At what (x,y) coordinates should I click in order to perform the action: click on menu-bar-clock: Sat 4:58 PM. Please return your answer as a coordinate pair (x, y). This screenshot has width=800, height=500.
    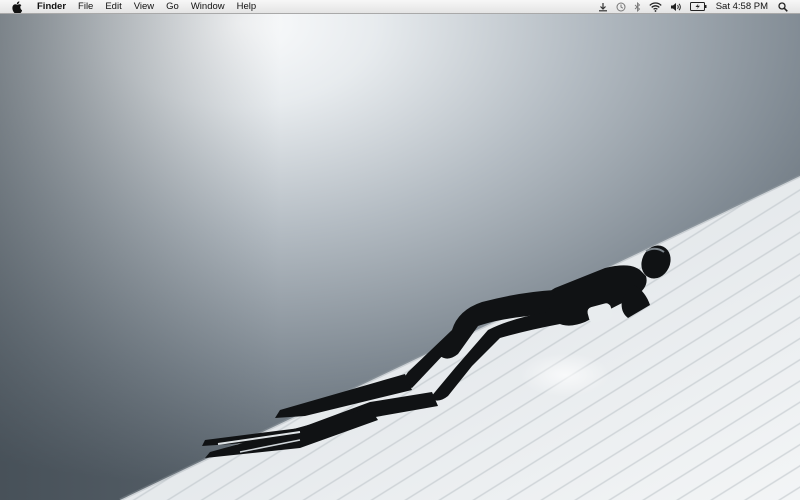
    Looking at the image, I should click on (742, 6).